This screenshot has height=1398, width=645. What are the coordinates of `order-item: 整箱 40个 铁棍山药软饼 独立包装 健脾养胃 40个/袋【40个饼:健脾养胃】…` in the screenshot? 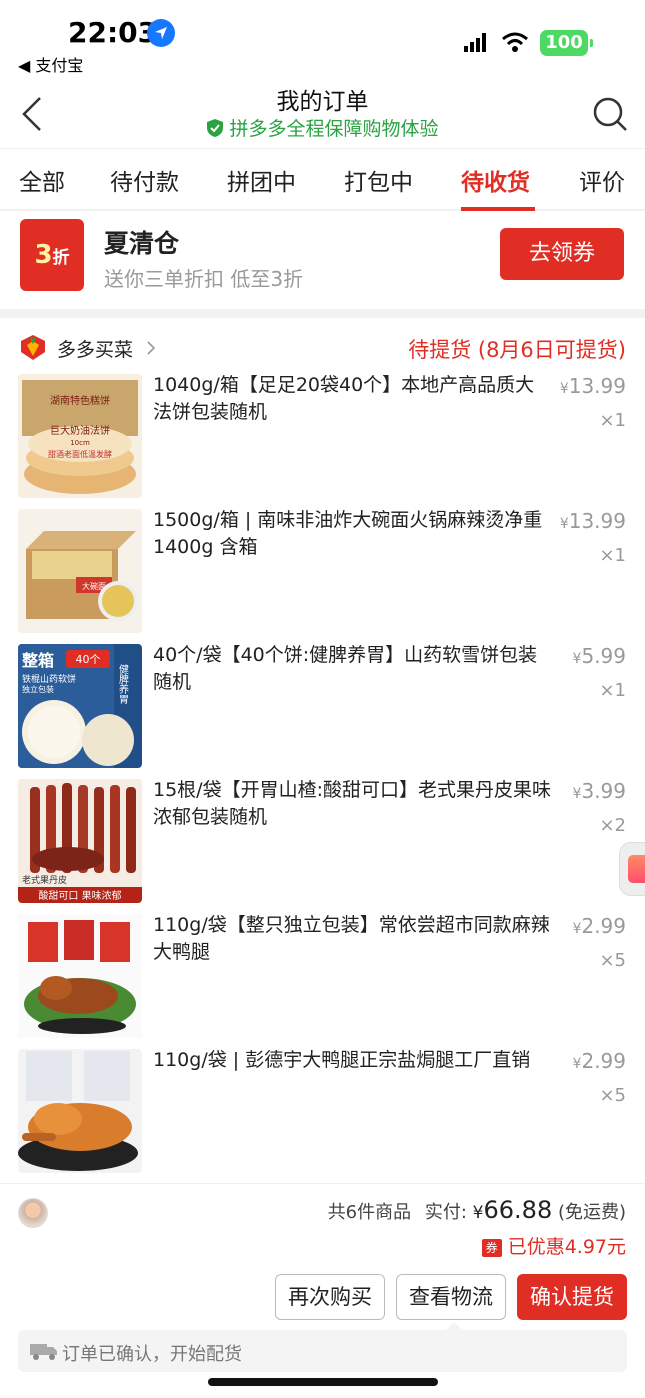 It's located at (322, 709).